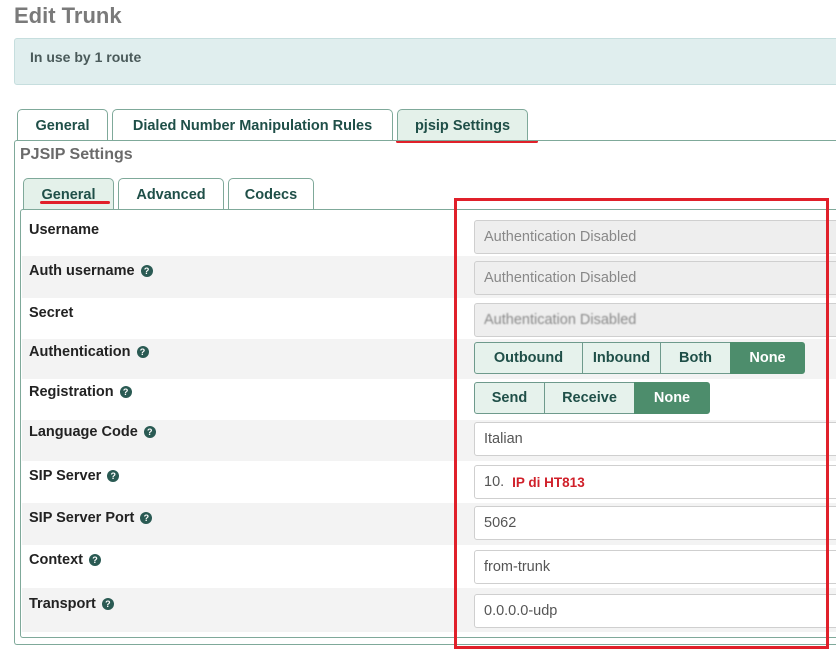  I want to click on tab-dialed-number-manipulation-rules: Dialed Number Manipulation Rules, so click(252, 125).